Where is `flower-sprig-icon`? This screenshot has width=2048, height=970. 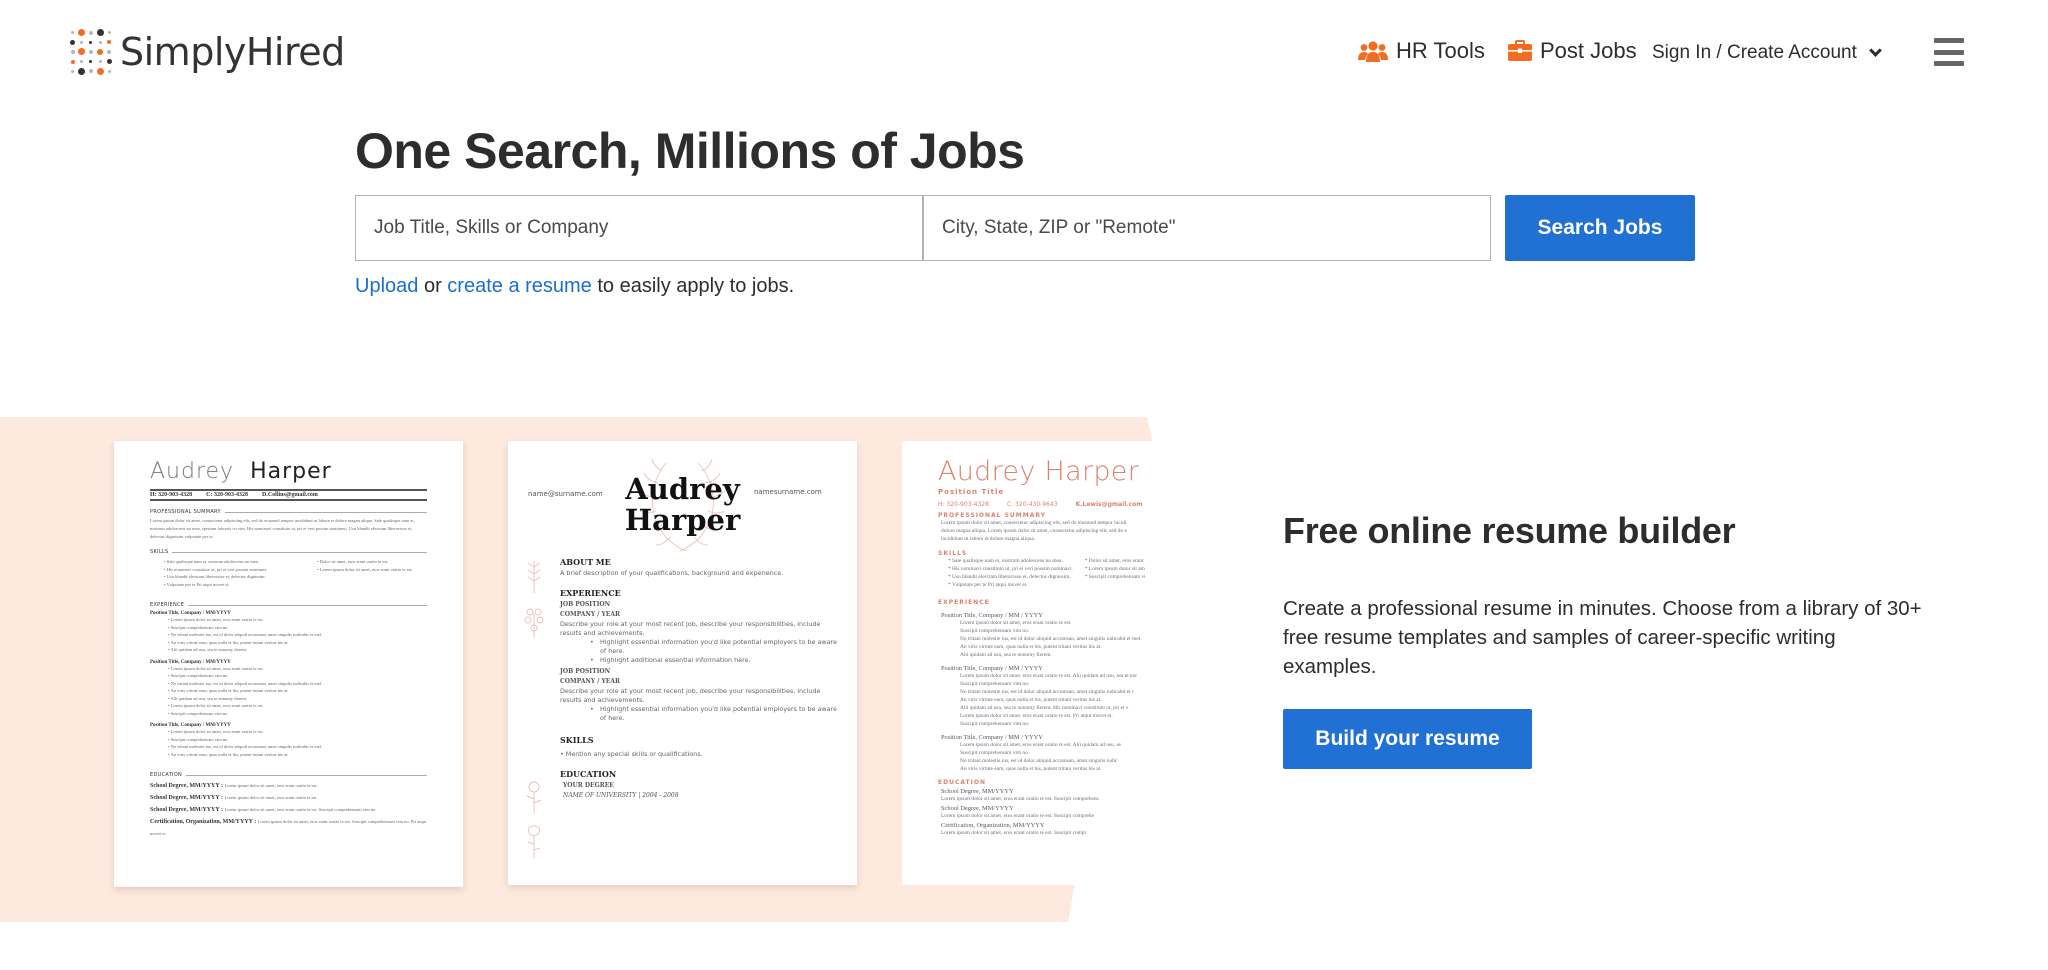
flower-sprig-icon is located at coordinates (534, 797).